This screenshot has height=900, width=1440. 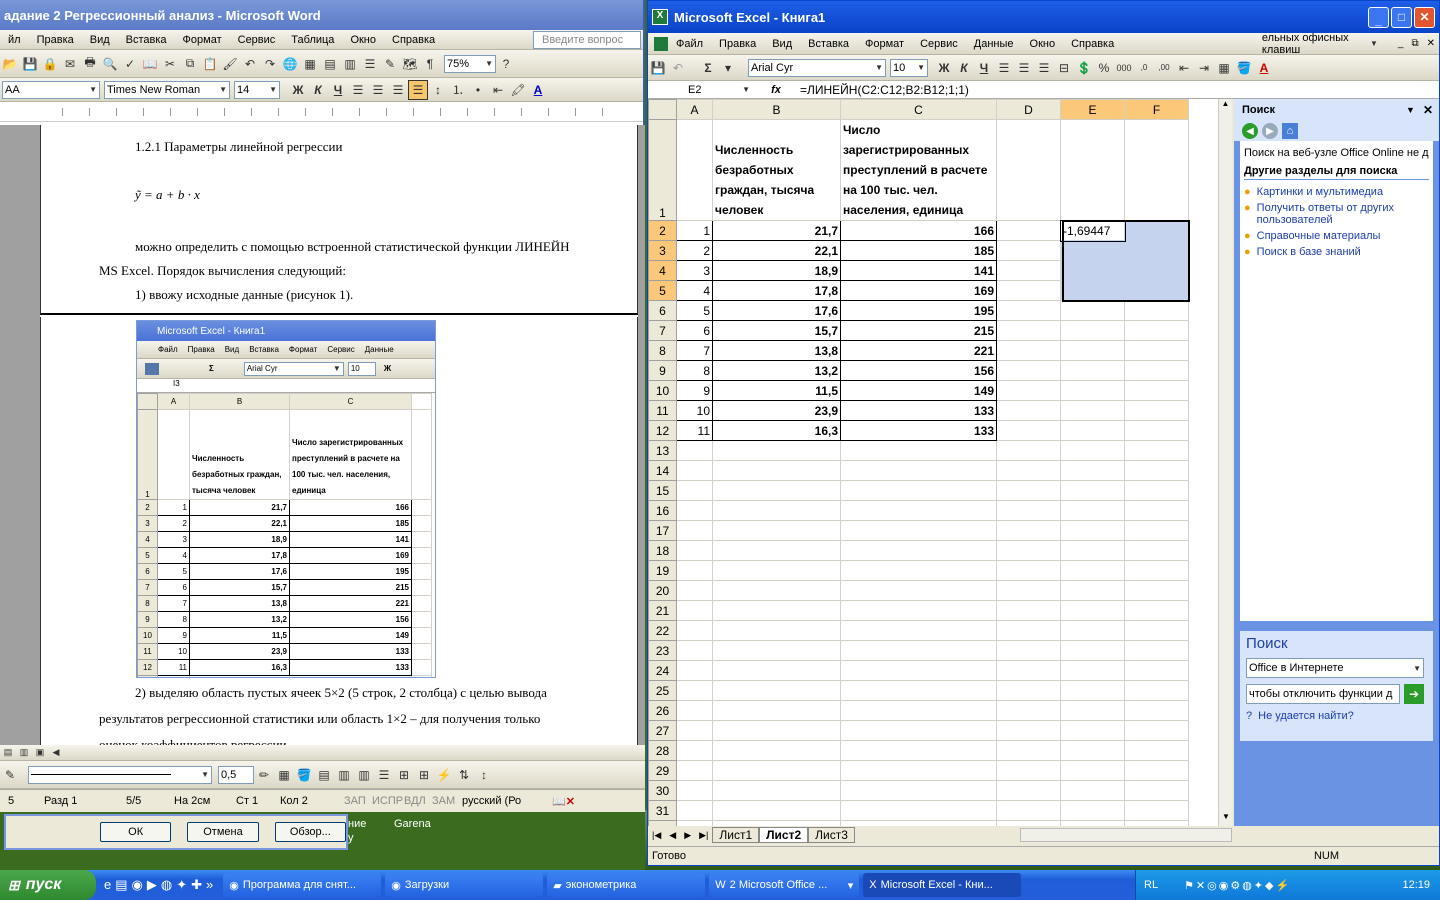 What do you see at coordinates (410, 64) in the screenshot?
I see `document-map-icon: 🗺` at bounding box center [410, 64].